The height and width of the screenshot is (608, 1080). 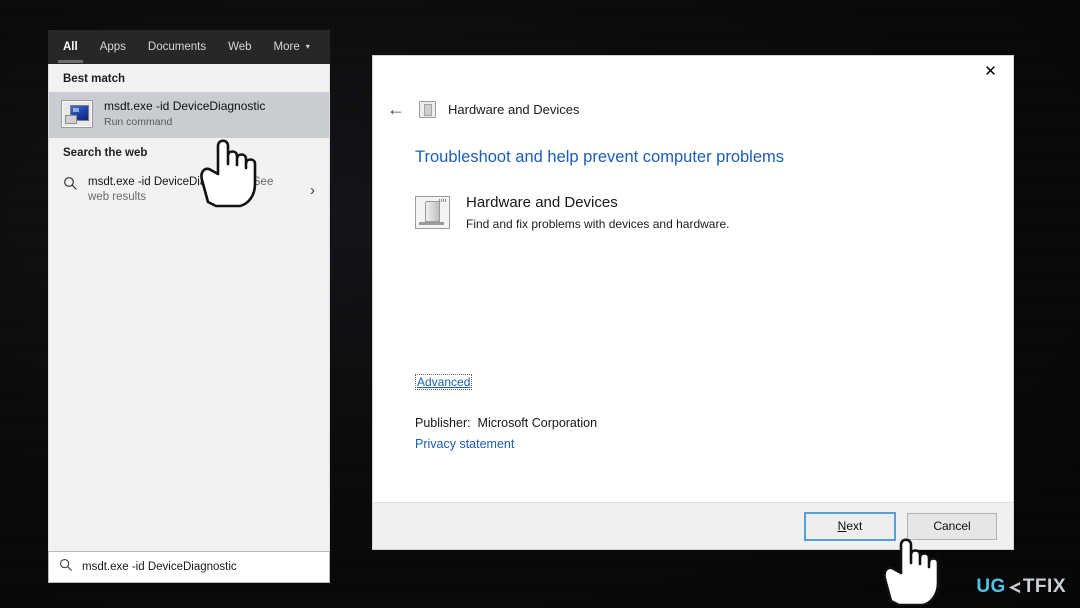 What do you see at coordinates (514, 109) in the screenshot?
I see `dialog-nav-title: Hardware and Devices` at bounding box center [514, 109].